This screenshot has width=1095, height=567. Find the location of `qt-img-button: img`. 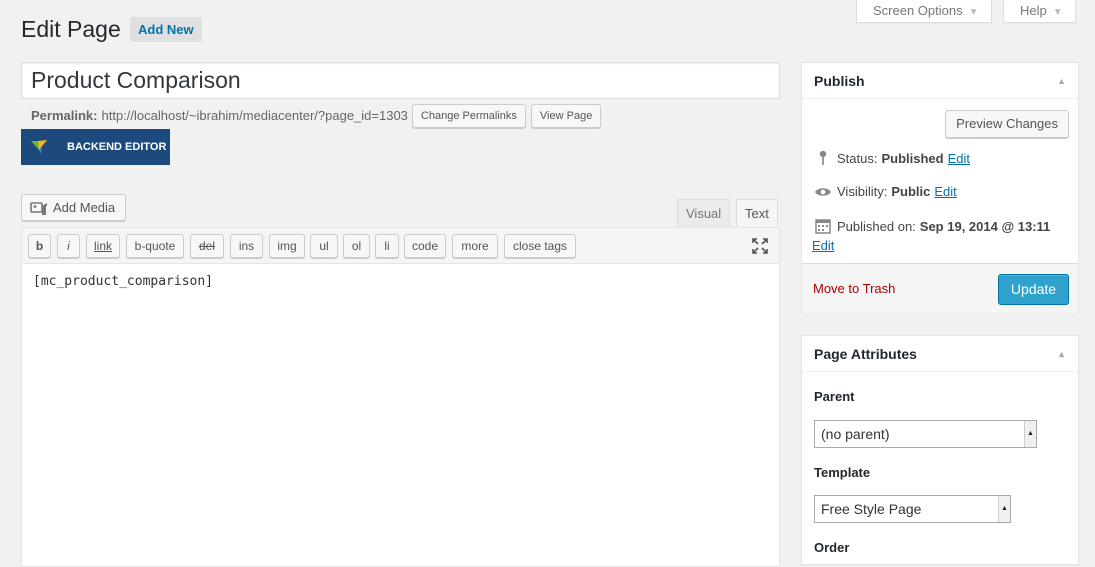

qt-img-button: img is located at coordinates (287, 246).